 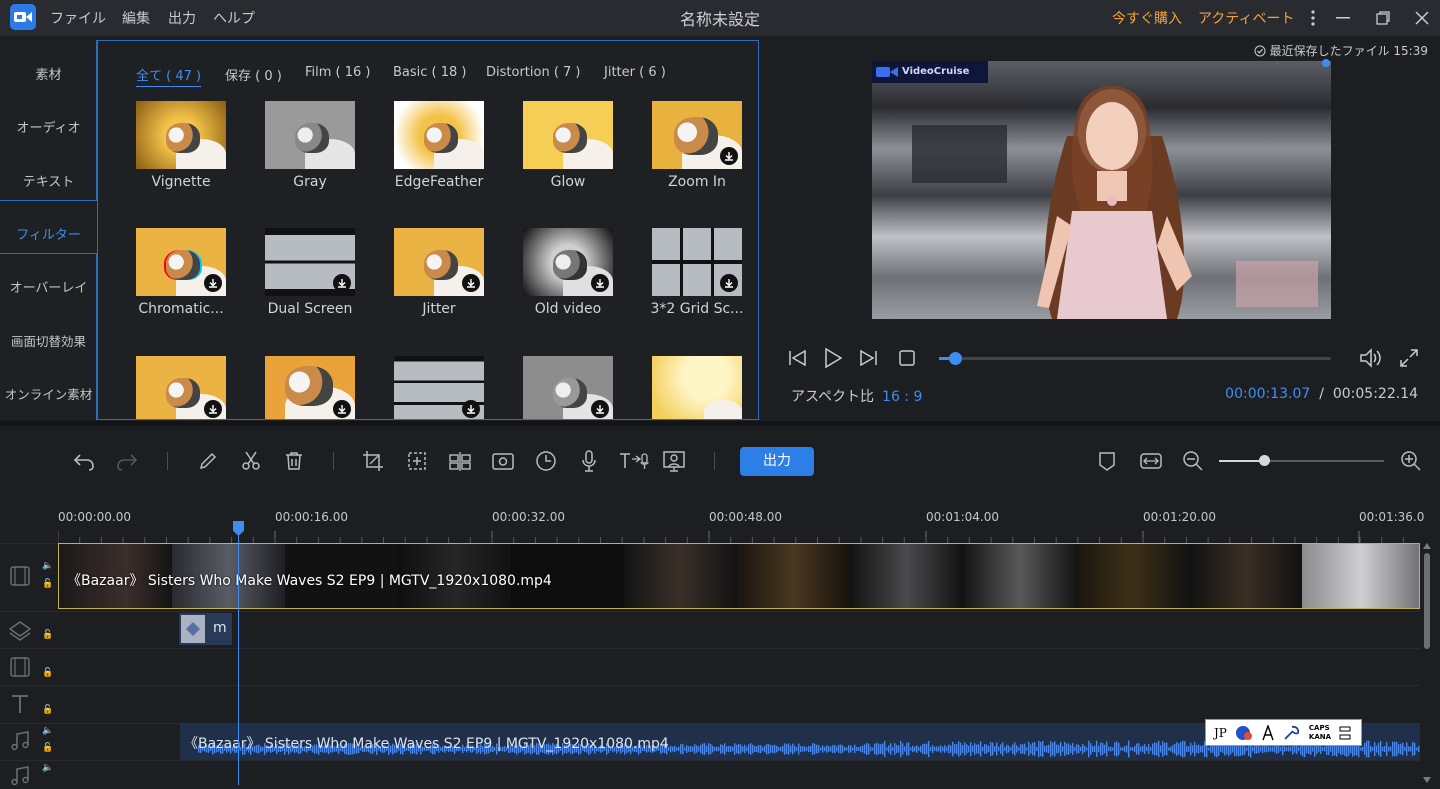 I want to click on ruler-label: 00:00:16.00, so click(x=311, y=517).